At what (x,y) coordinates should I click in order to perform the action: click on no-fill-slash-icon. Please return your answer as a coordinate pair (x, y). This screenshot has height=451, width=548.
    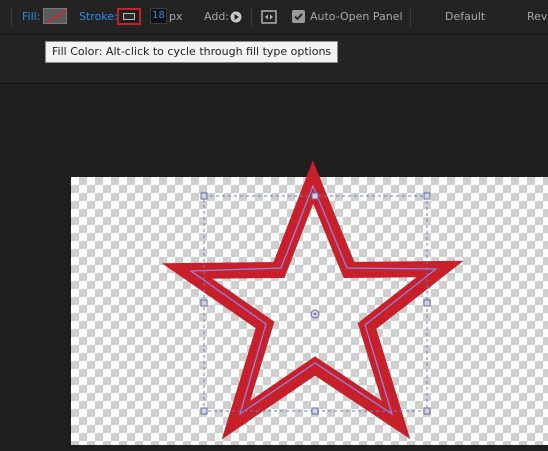
    Looking at the image, I should click on (55, 16).